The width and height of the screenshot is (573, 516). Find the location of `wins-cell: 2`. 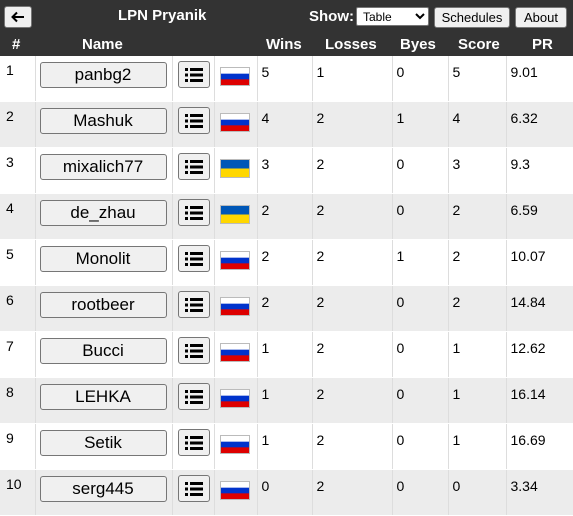

wins-cell: 2 is located at coordinates (285, 308).